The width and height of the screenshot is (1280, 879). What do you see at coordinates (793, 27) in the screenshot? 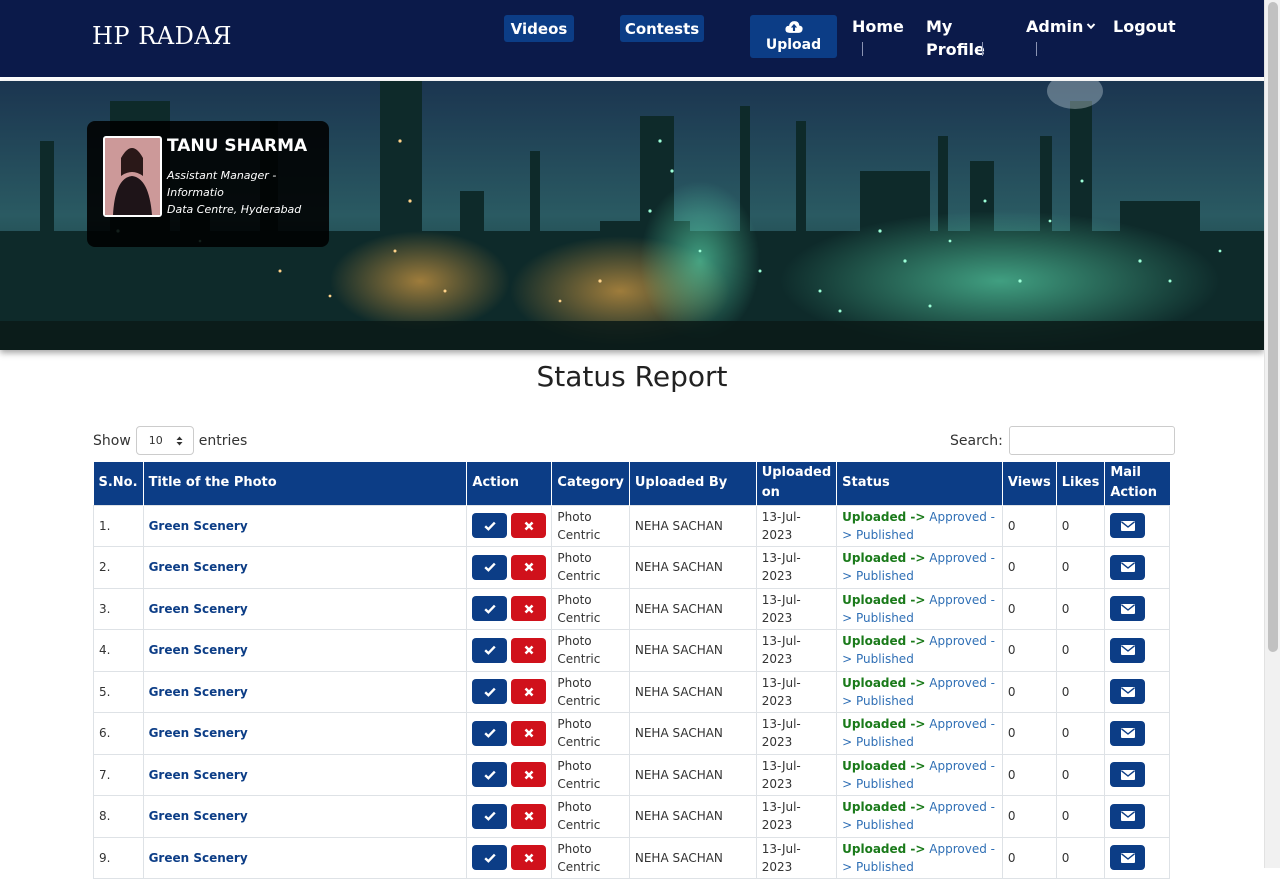
I see `cloud-upload-icon` at bounding box center [793, 27].